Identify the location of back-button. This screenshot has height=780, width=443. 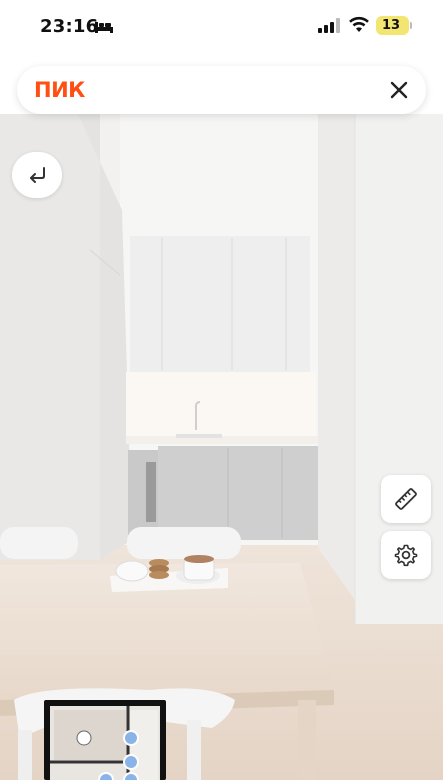
(37, 175).